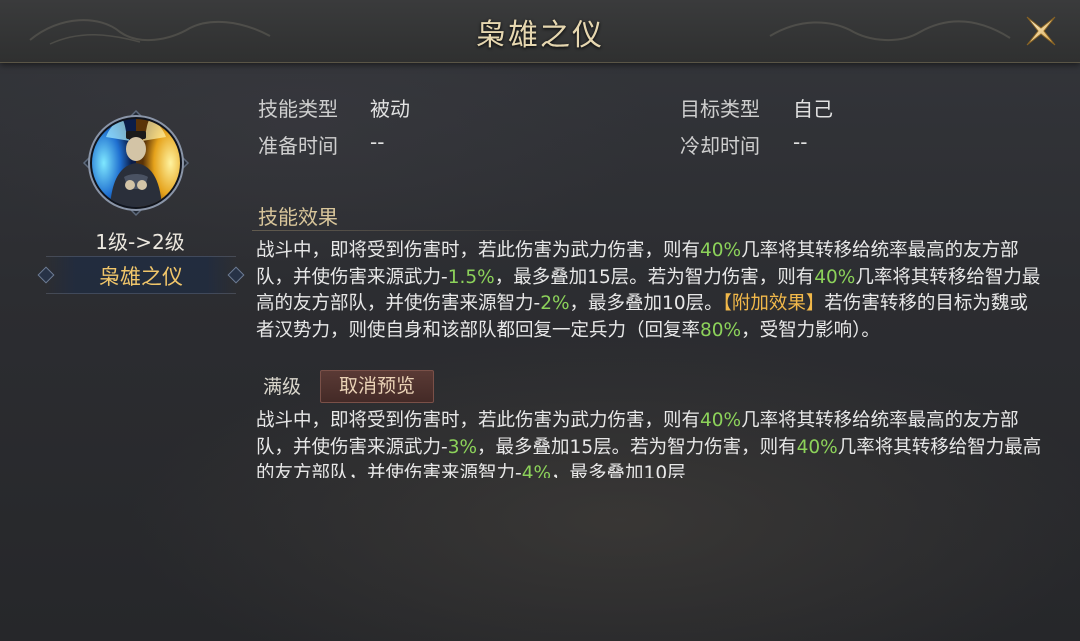  Describe the element at coordinates (377, 386) in the screenshot. I see `cancel-preview-button: 取消预览` at that location.